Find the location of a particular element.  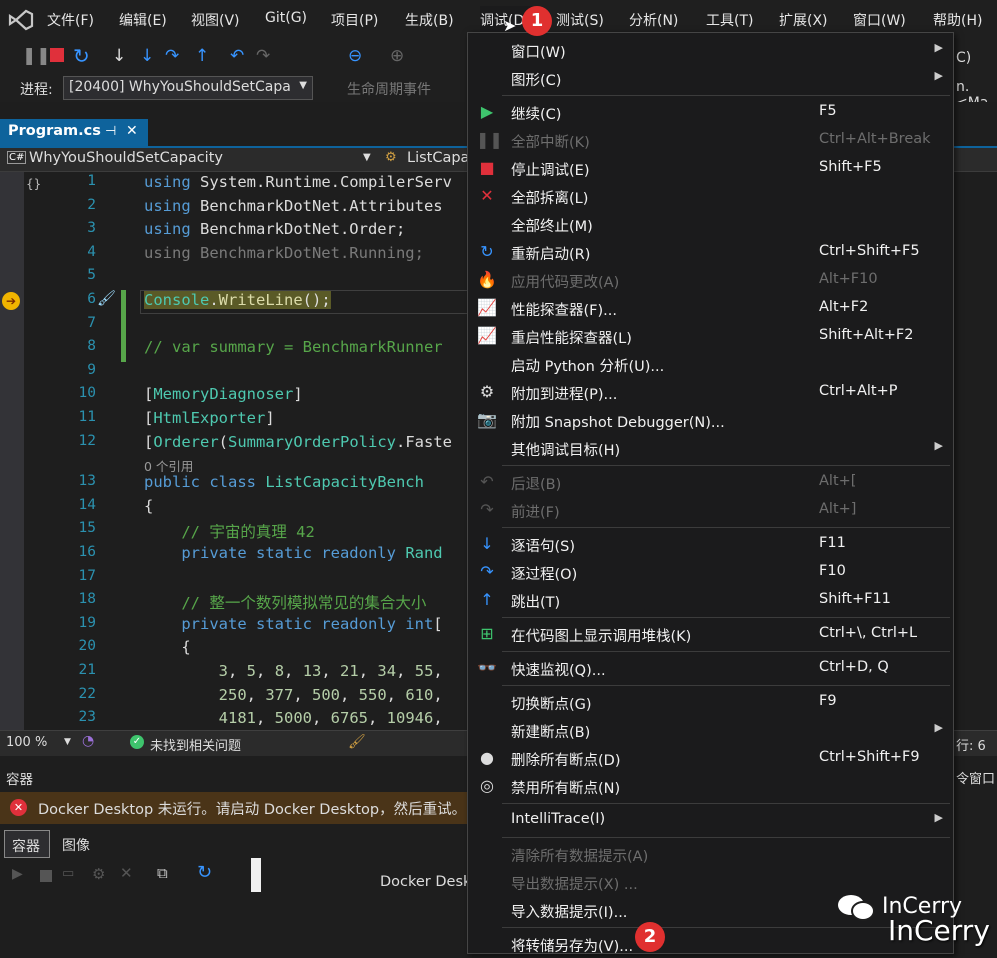

debug-menu-item: 新建断点(B) ▶ is located at coordinates (710, 730).